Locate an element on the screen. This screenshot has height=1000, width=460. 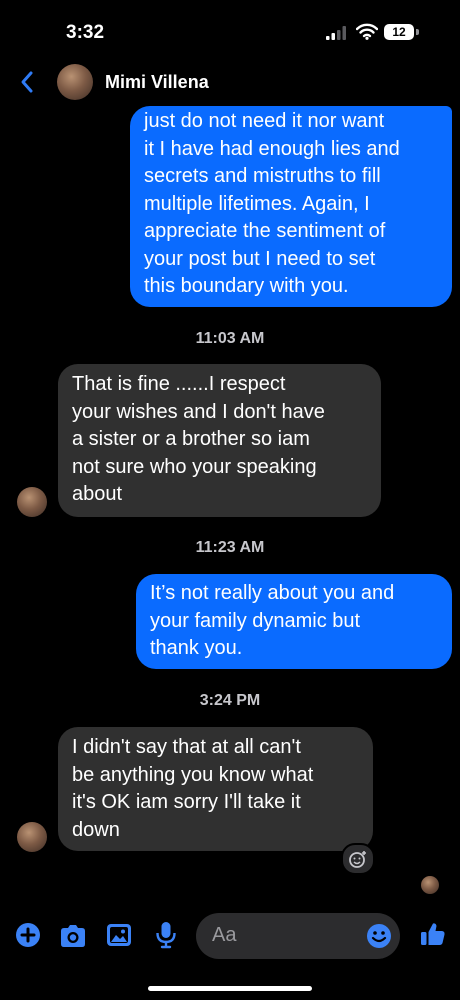
composer-bar: Aa is located at coordinates (230, 936).